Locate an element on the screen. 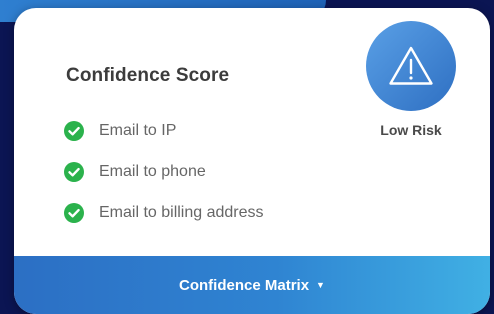 Image resolution: width=494 pixels, height=314 pixels. card-title: Confidence Score is located at coordinates (148, 75).